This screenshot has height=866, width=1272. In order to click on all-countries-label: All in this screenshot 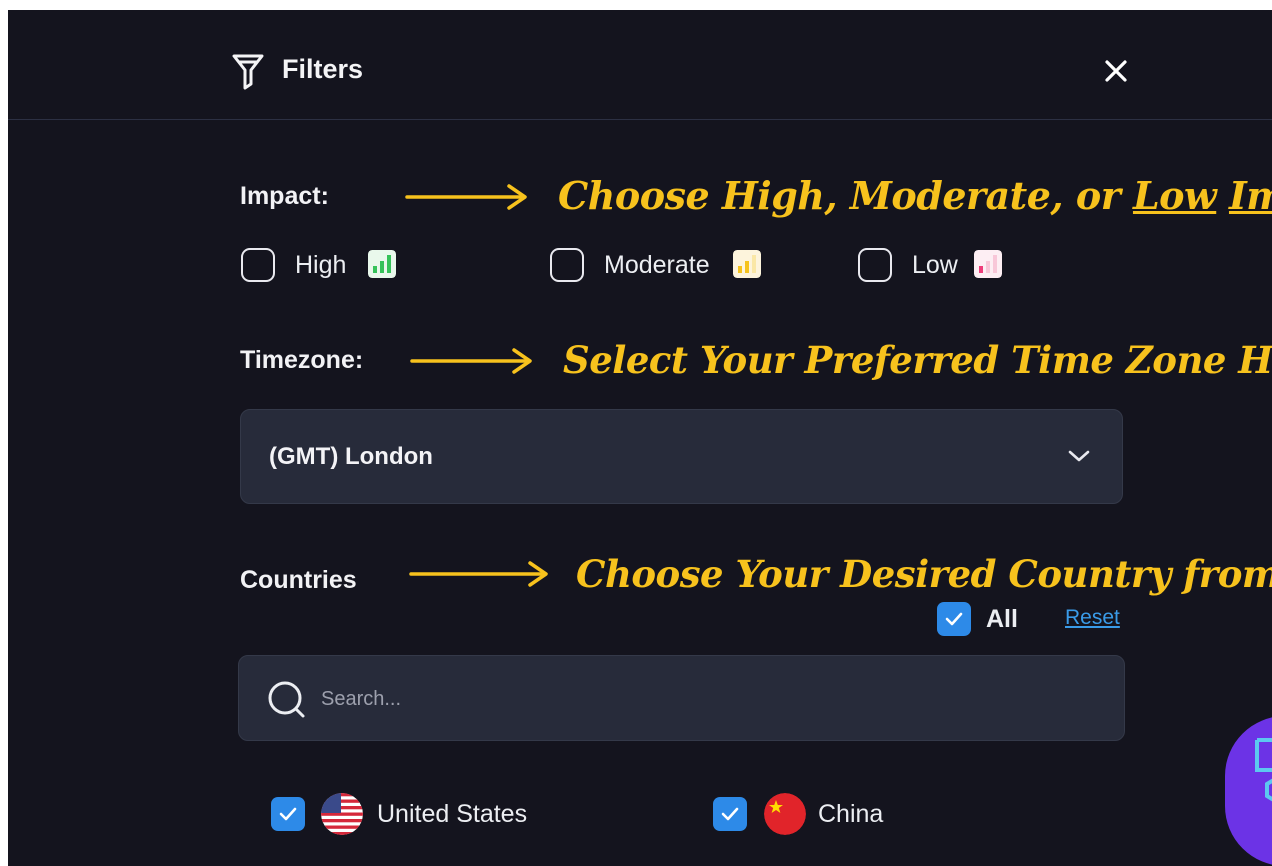, I will do `click(1002, 619)`.